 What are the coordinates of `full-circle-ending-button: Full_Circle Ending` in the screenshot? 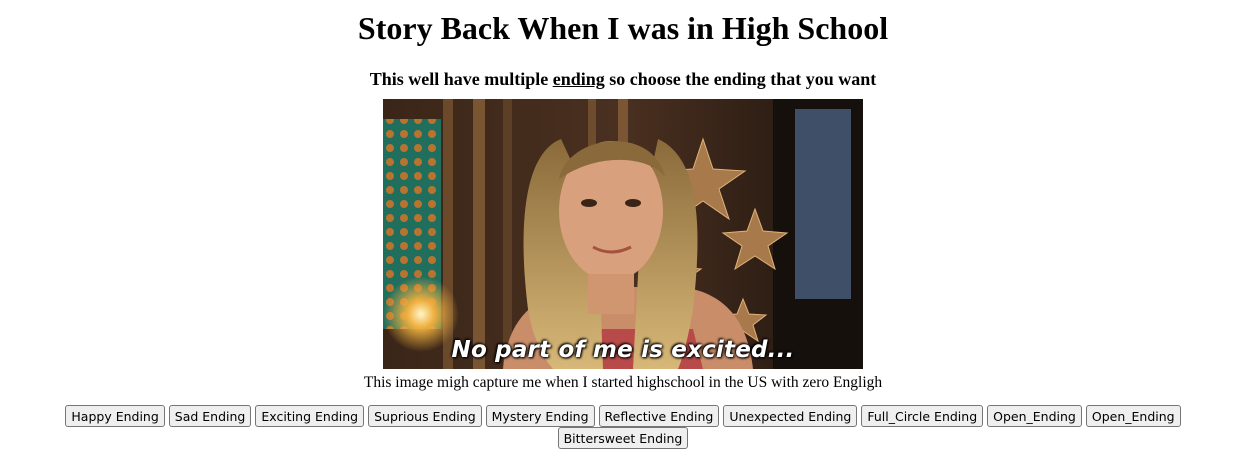 It's located at (922, 416).